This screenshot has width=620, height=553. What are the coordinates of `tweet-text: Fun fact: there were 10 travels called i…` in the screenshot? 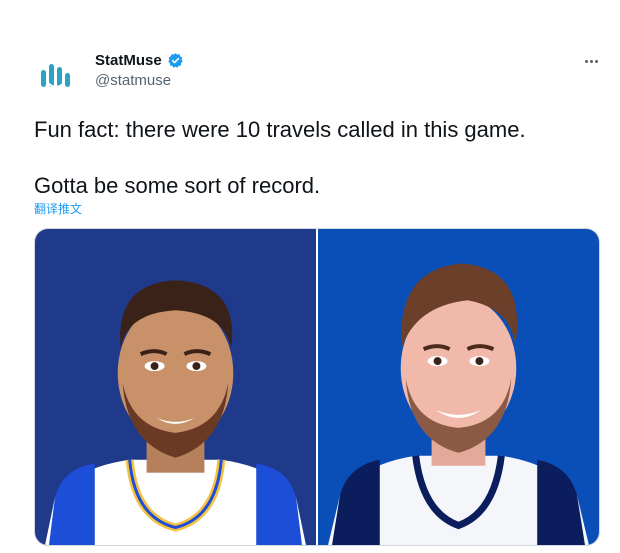 It's located at (314, 158).